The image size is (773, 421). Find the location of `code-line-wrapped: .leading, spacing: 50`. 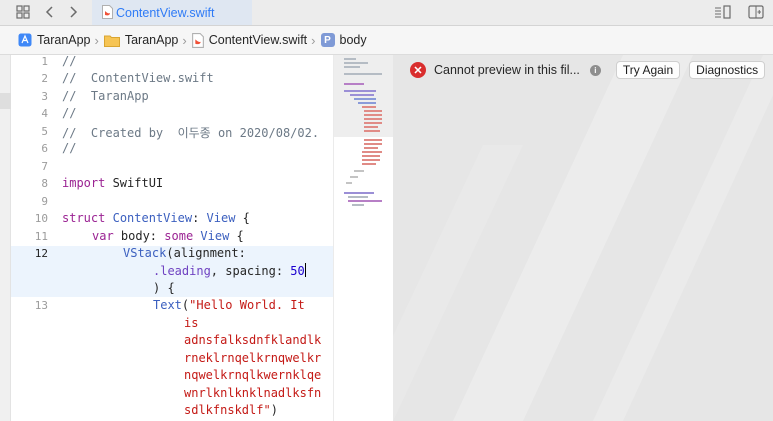

code-line-wrapped: .leading, spacing: 50 is located at coordinates (229, 270).